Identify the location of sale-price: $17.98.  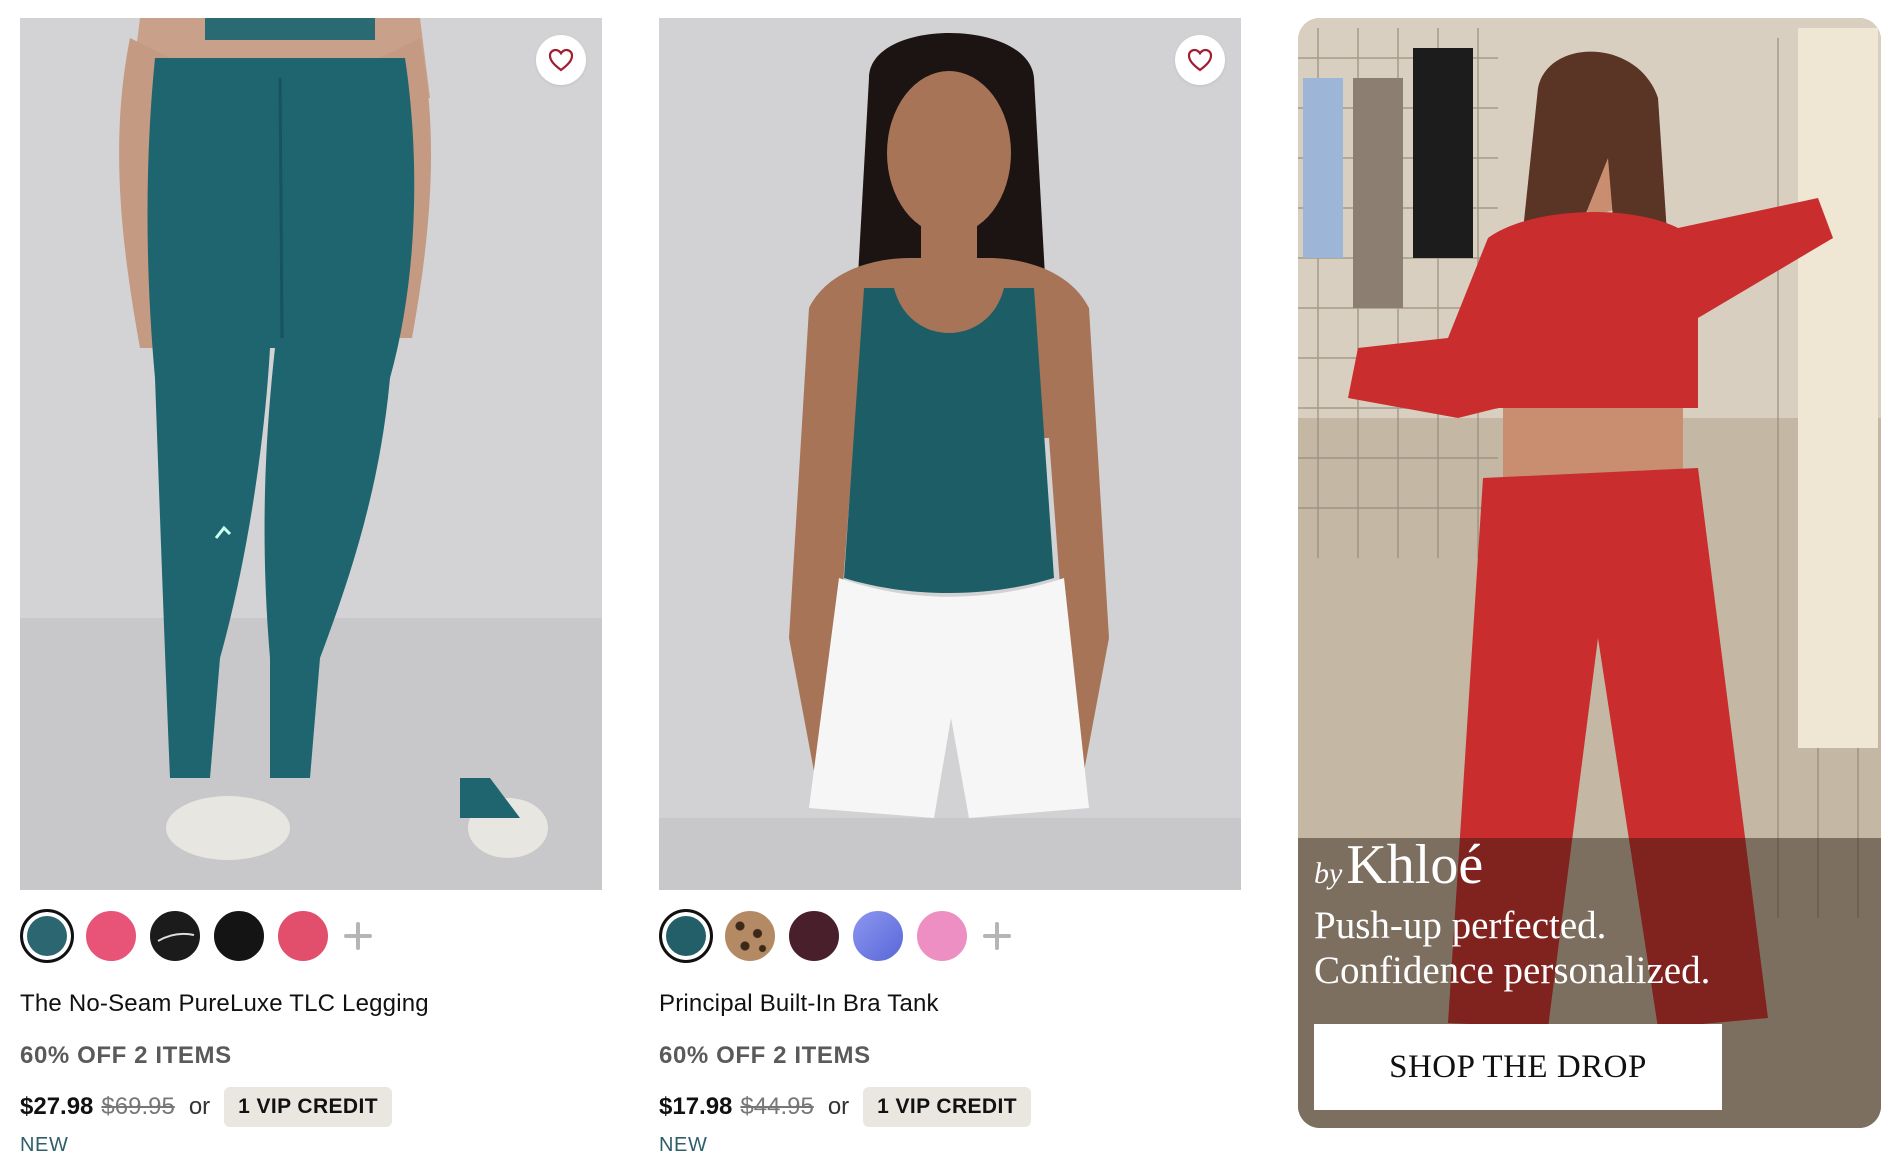
(696, 1106).